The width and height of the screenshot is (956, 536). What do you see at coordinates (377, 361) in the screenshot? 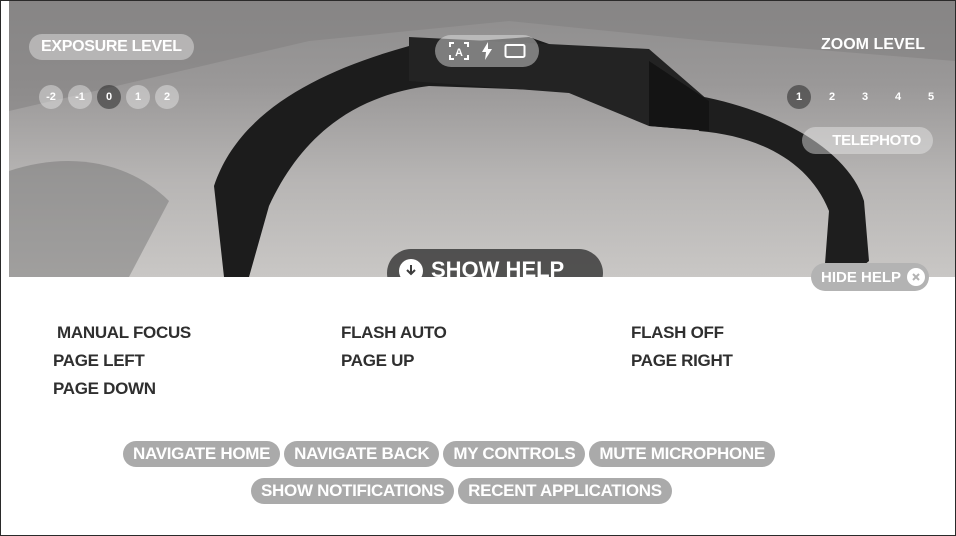
I see `command-page-up: PAGE UP` at bounding box center [377, 361].